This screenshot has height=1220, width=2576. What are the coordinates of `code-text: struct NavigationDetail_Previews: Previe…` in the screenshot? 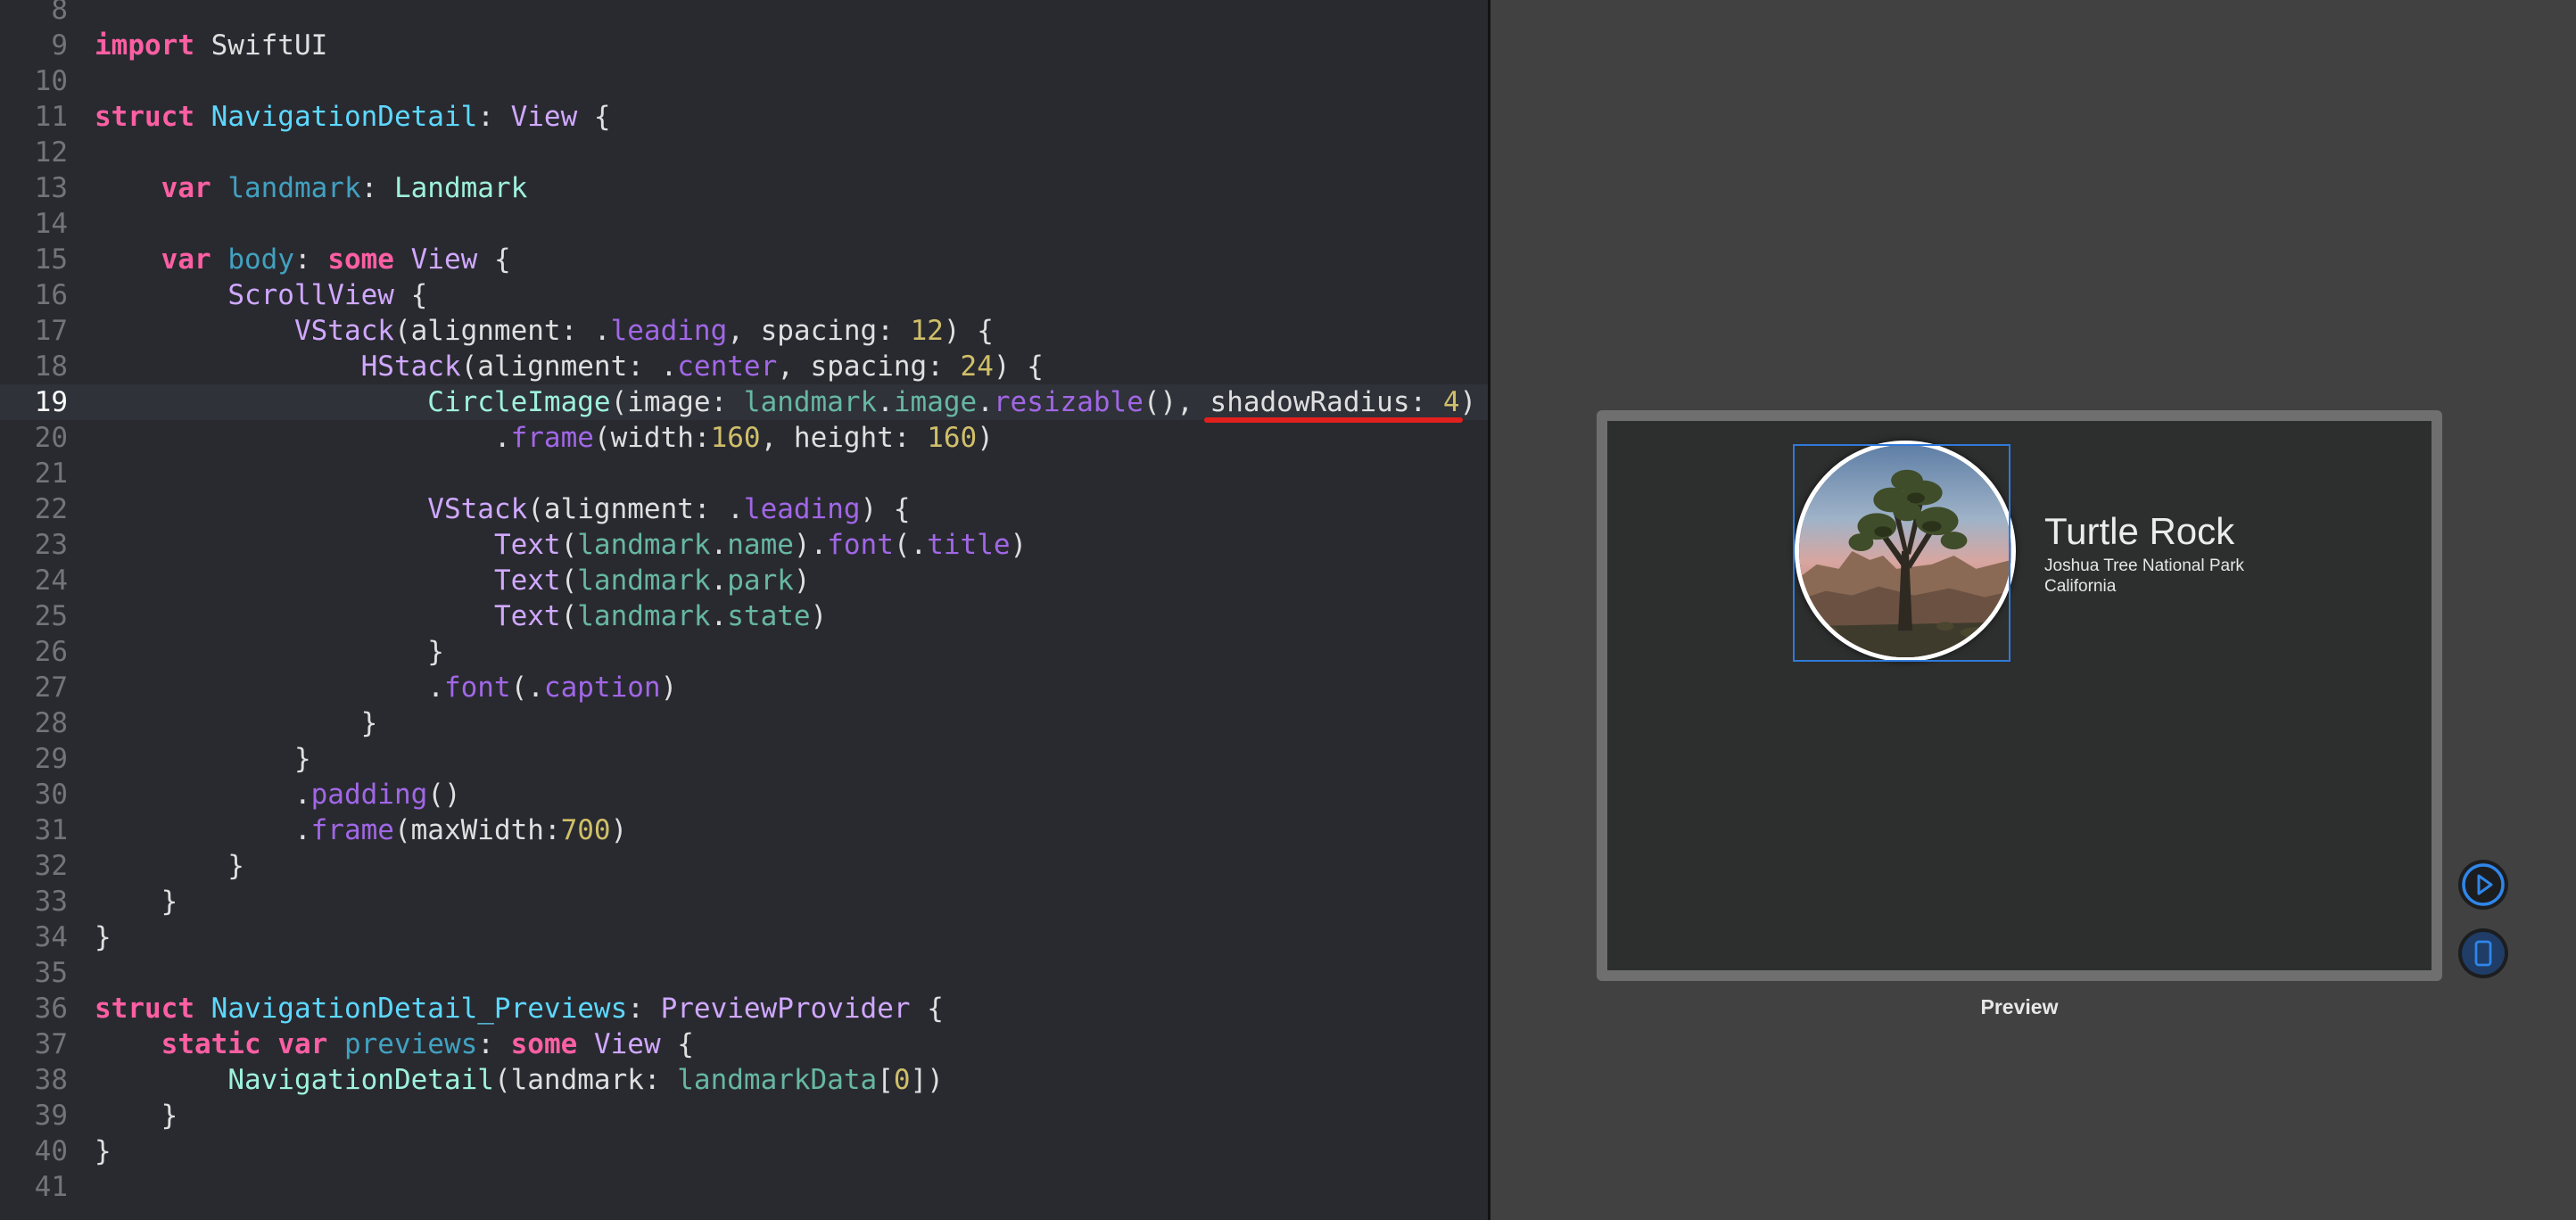 It's located at (519, 1009).